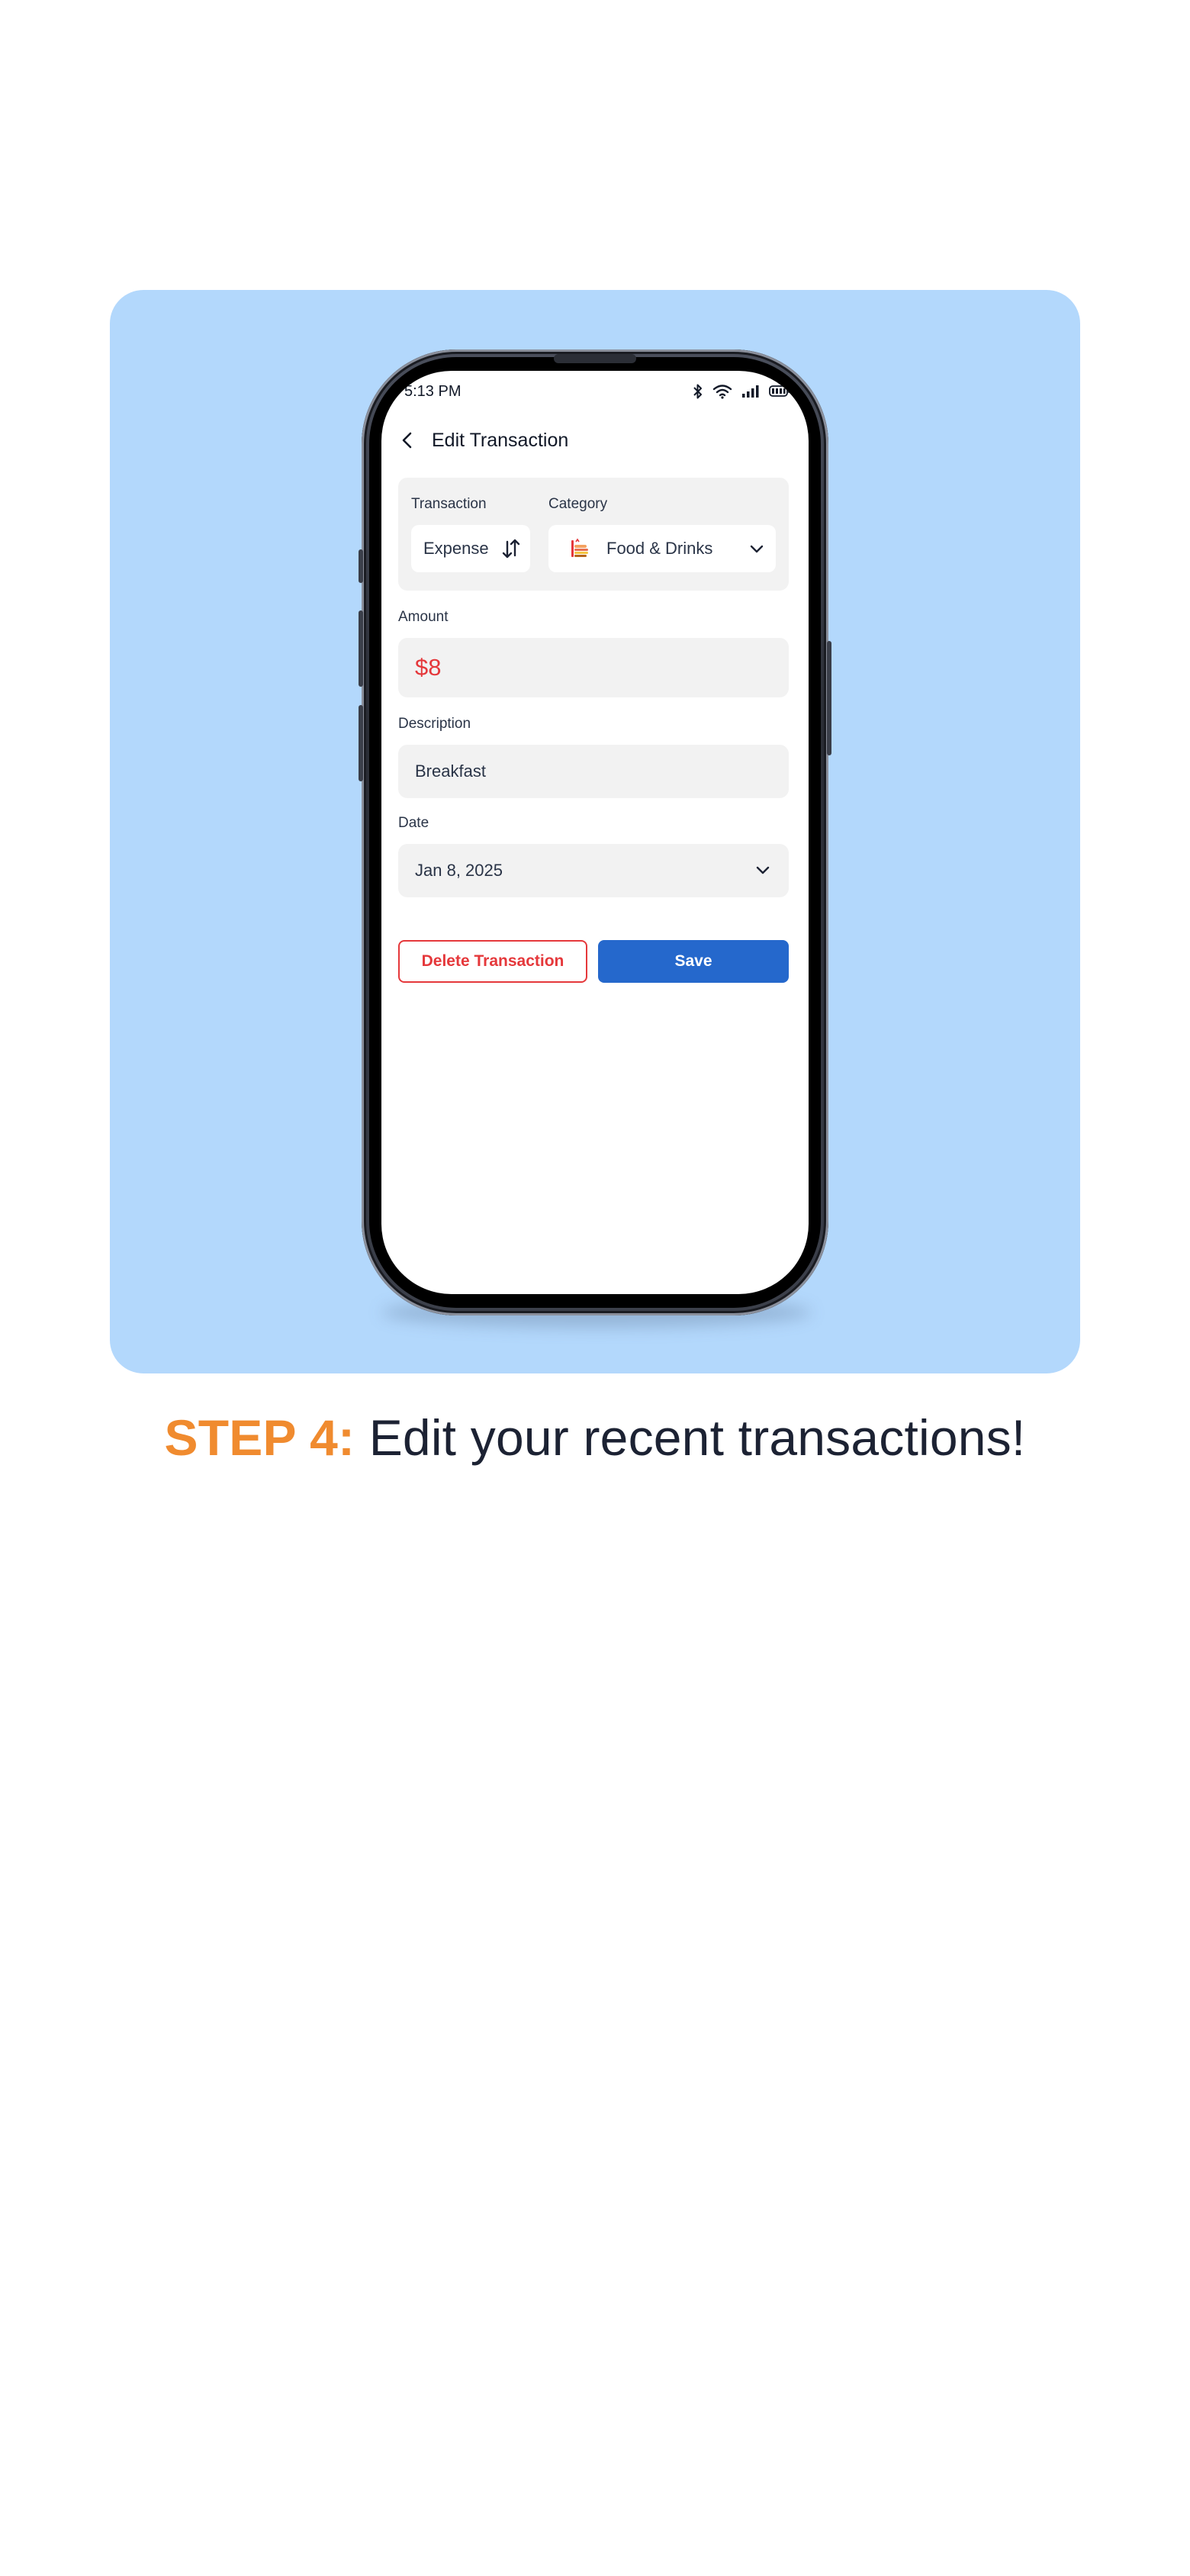  Describe the element at coordinates (595, 392) in the screenshot. I see `status-bar: 5:13 PM` at that location.